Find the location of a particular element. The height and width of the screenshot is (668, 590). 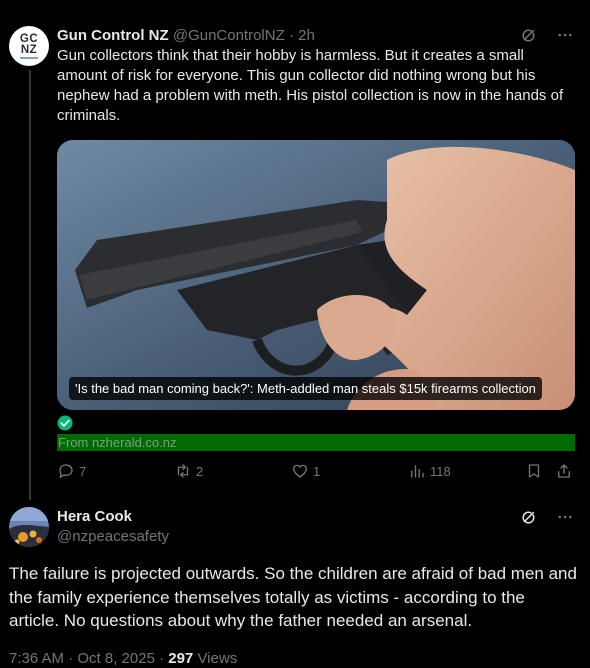

share-button is located at coordinates (564, 471).